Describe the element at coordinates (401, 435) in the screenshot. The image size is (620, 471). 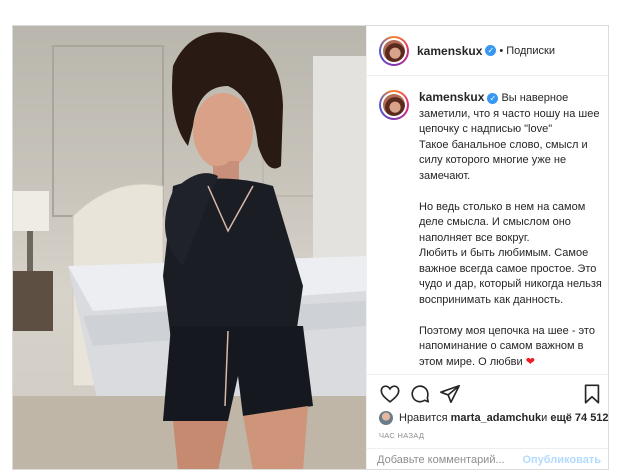
I see `post-timestamp: ЧАС НАЗАД` at that location.